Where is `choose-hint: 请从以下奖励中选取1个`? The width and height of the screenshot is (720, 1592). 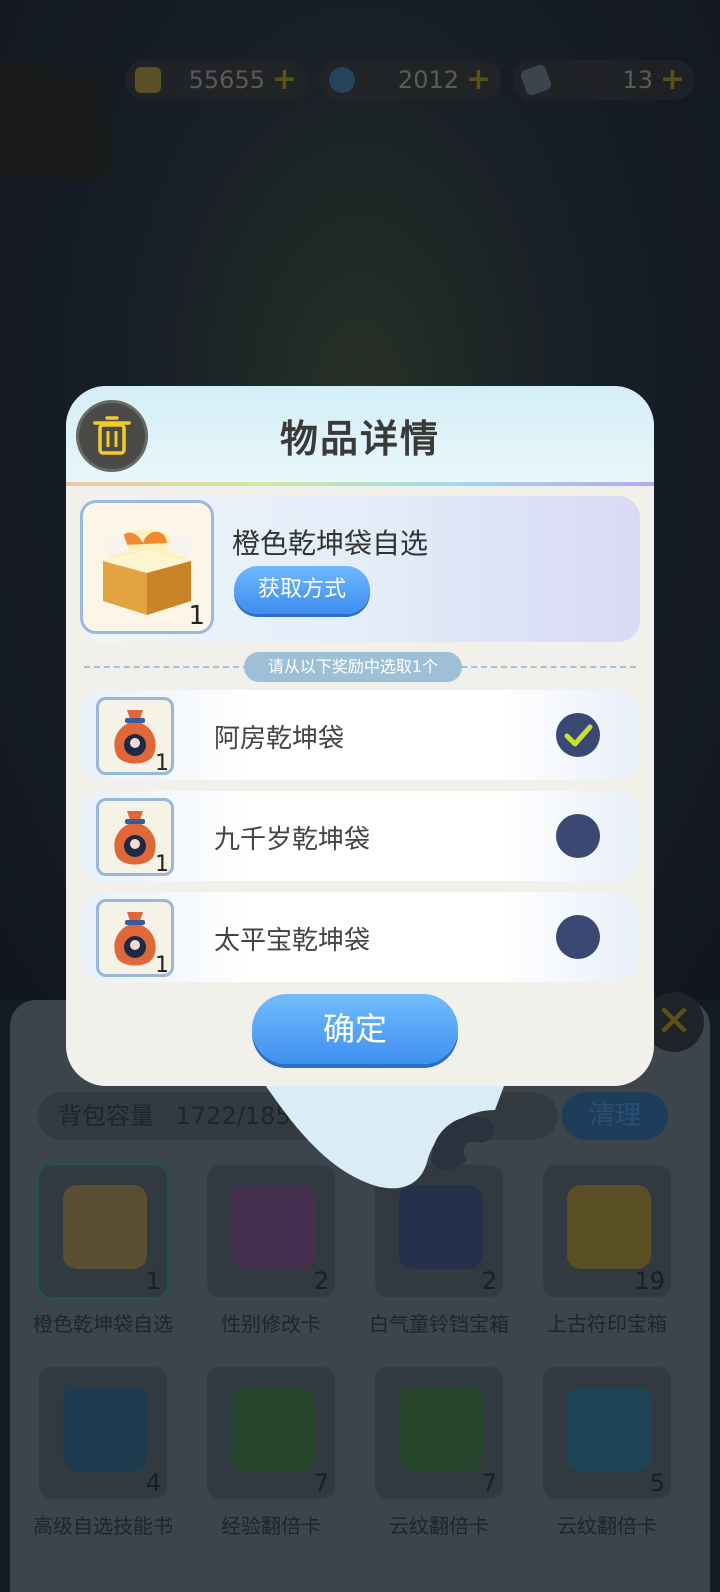 choose-hint: 请从以下奖励中选取1个 is located at coordinates (353, 667).